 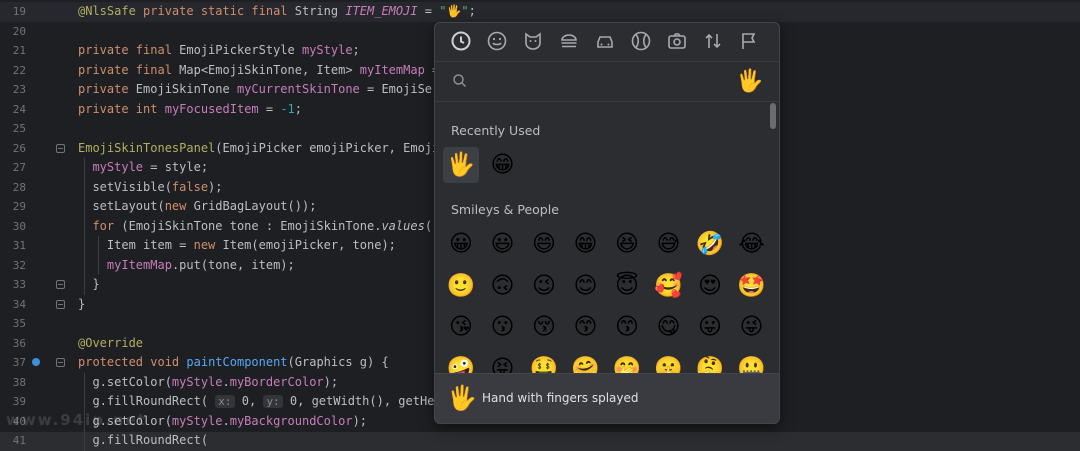 What do you see at coordinates (175, 206) in the screenshot?
I see `code-token: new` at bounding box center [175, 206].